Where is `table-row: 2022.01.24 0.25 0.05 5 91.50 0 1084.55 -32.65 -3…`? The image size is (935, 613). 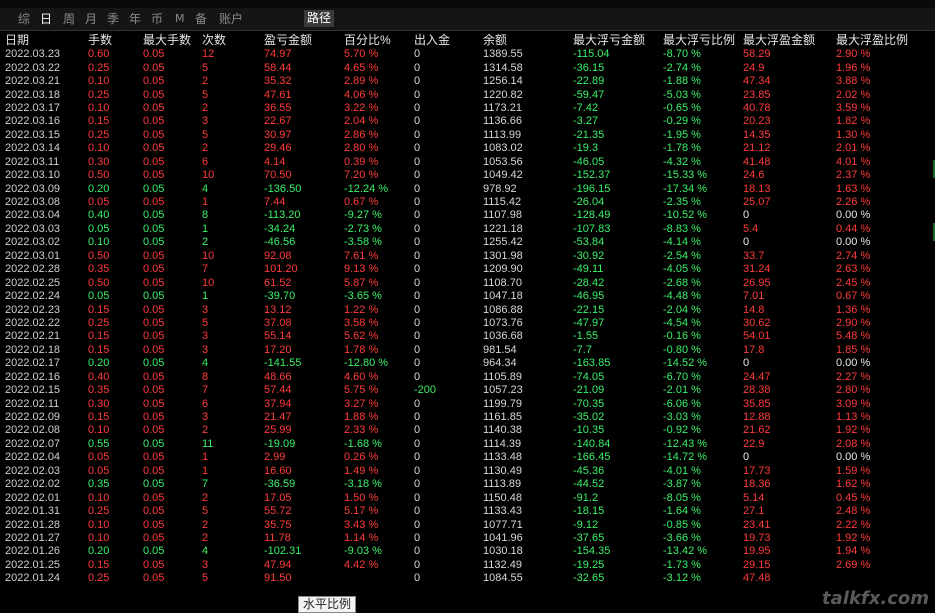 table-row: 2022.01.24 0.25 0.05 5 91.50 0 1084.55 -32.65 -3… is located at coordinates (467, 578).